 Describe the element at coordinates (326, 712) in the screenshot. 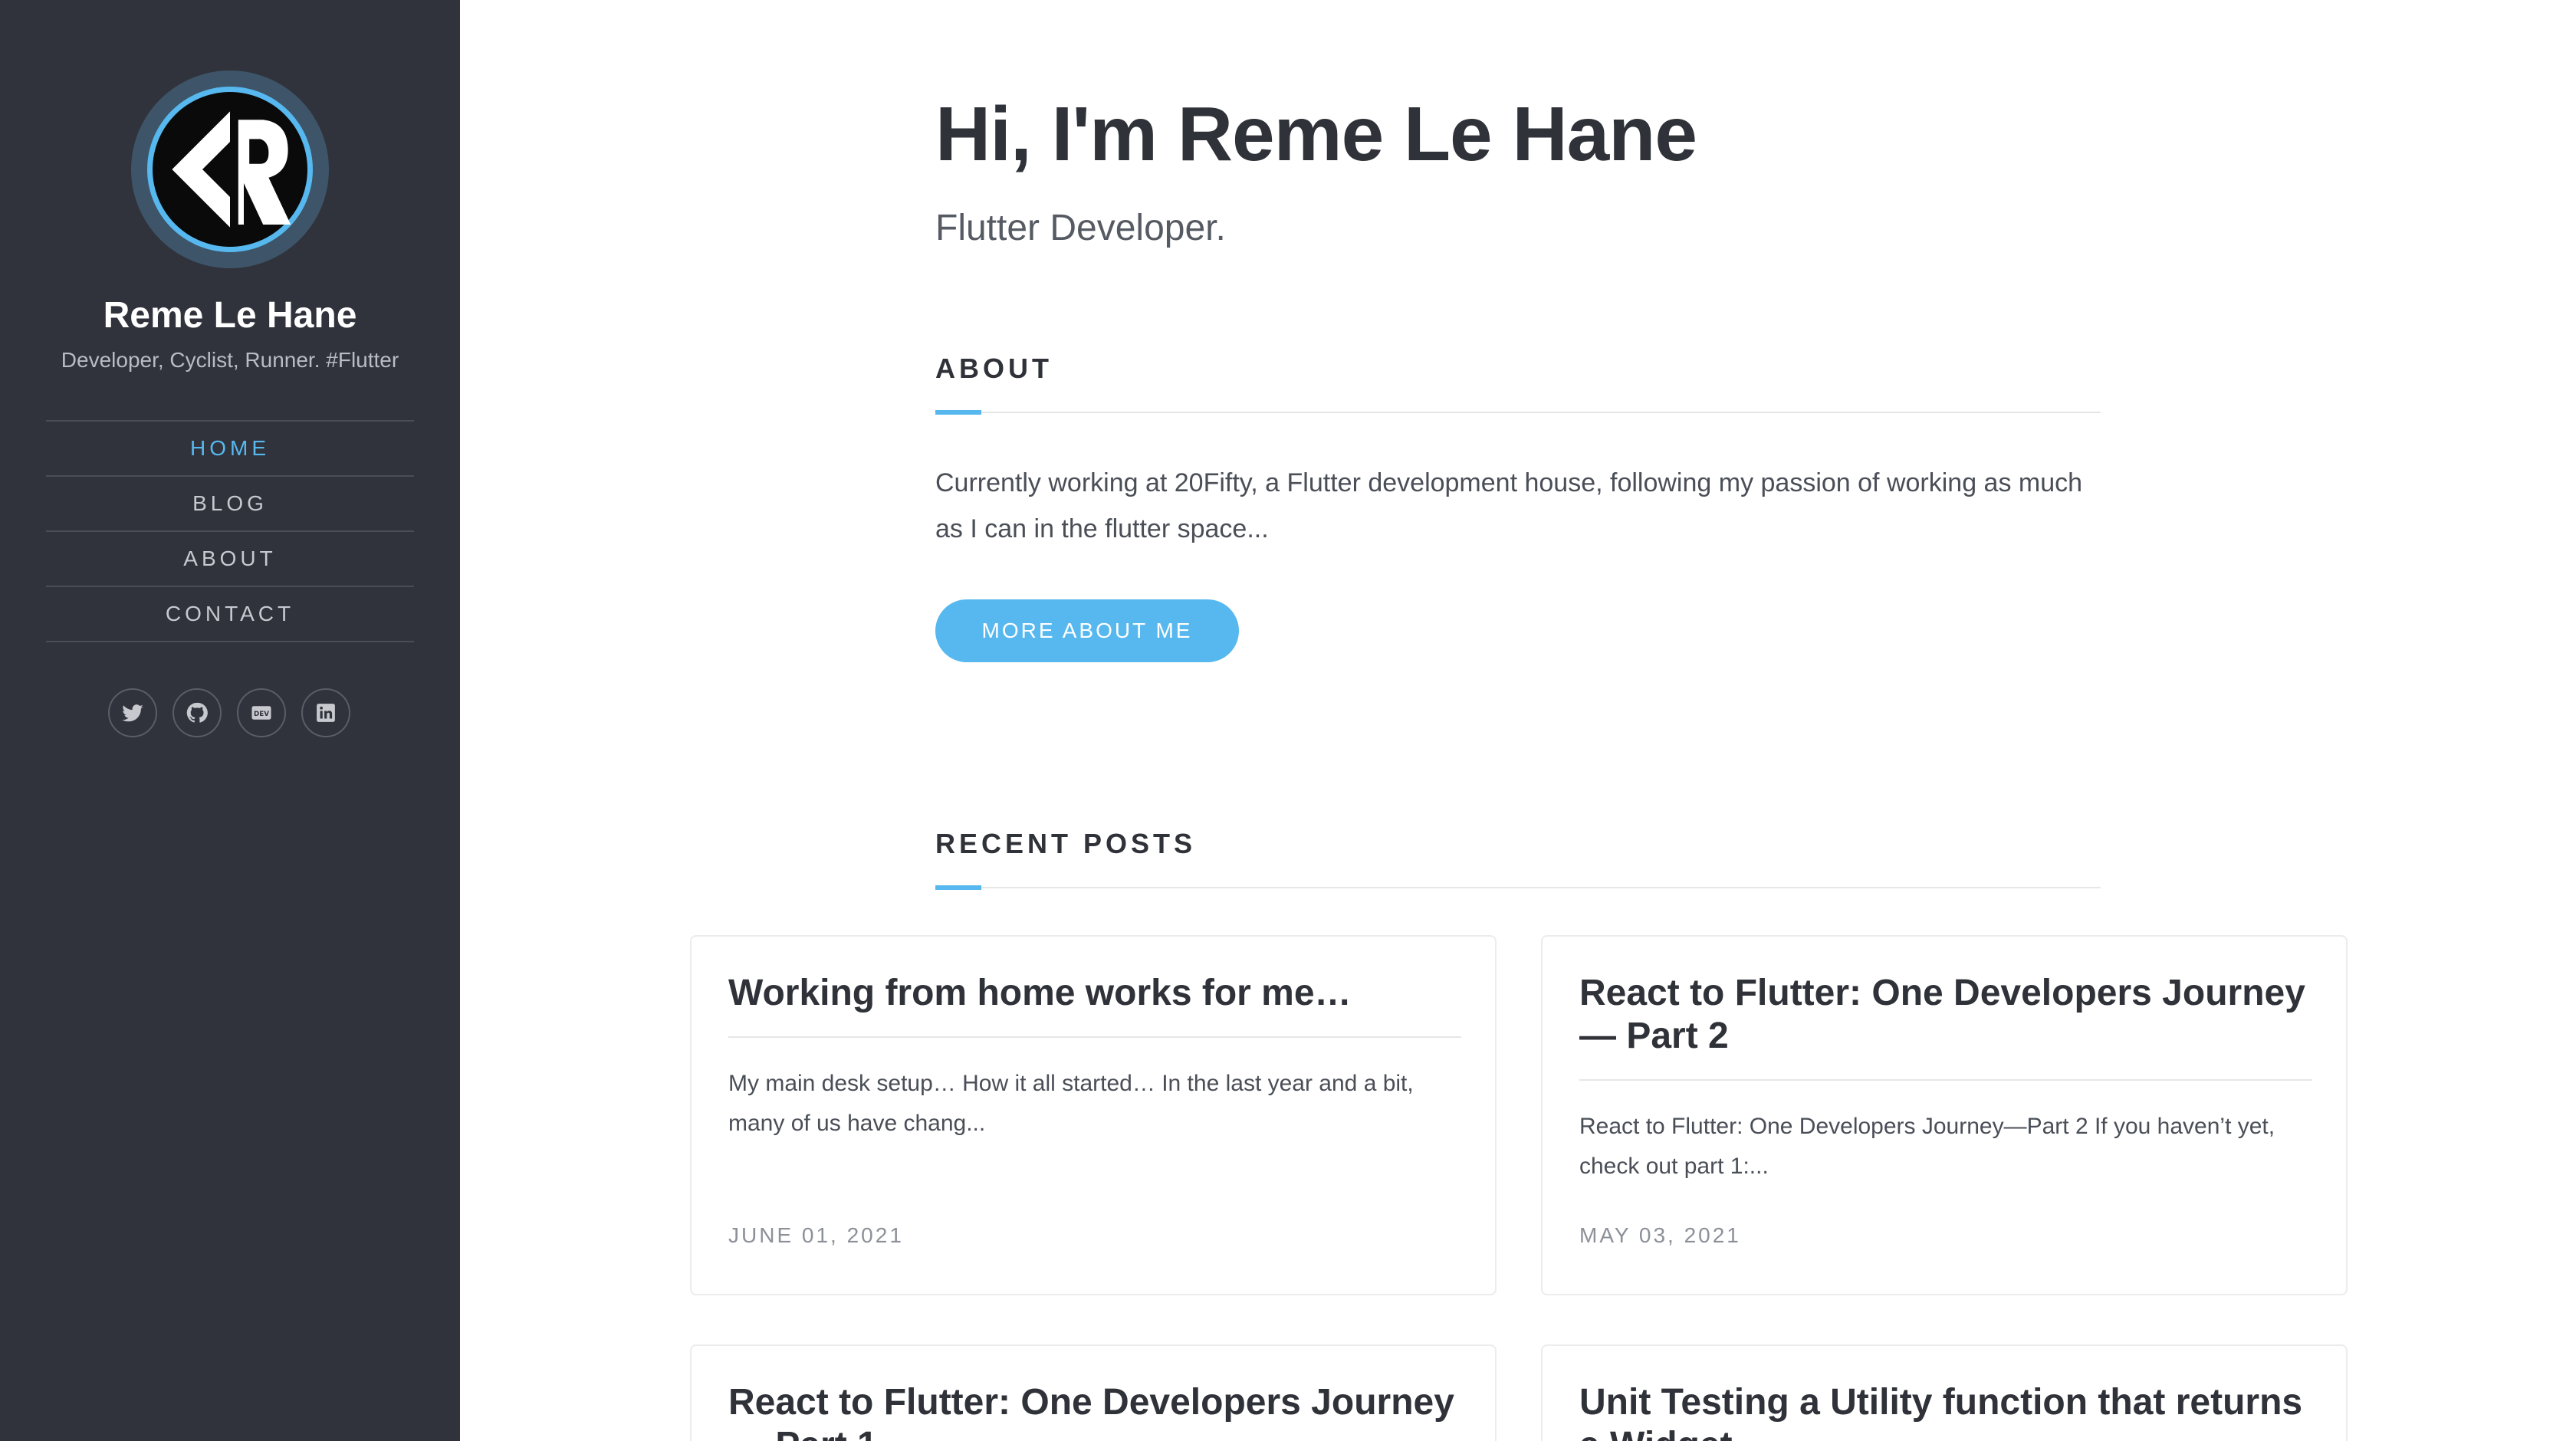

I see `linkedin-icon` at that location.